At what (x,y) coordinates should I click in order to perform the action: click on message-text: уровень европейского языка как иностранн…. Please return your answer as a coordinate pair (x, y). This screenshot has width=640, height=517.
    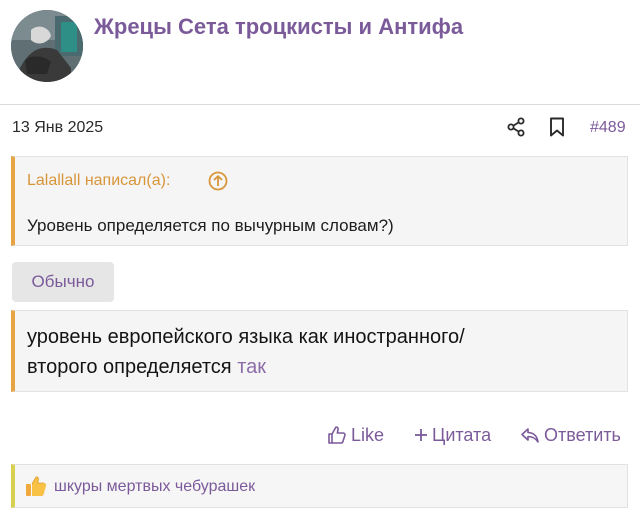
    Looking at the image, I should click on (322, 352).